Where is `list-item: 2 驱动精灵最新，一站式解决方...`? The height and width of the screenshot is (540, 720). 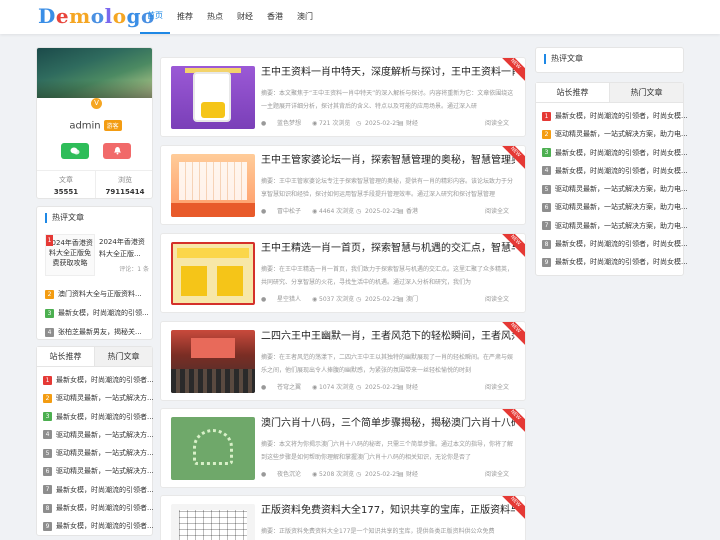
list-item: 2 驱动精灵最新，一站式解决方... is located at coordinates (98, 398).